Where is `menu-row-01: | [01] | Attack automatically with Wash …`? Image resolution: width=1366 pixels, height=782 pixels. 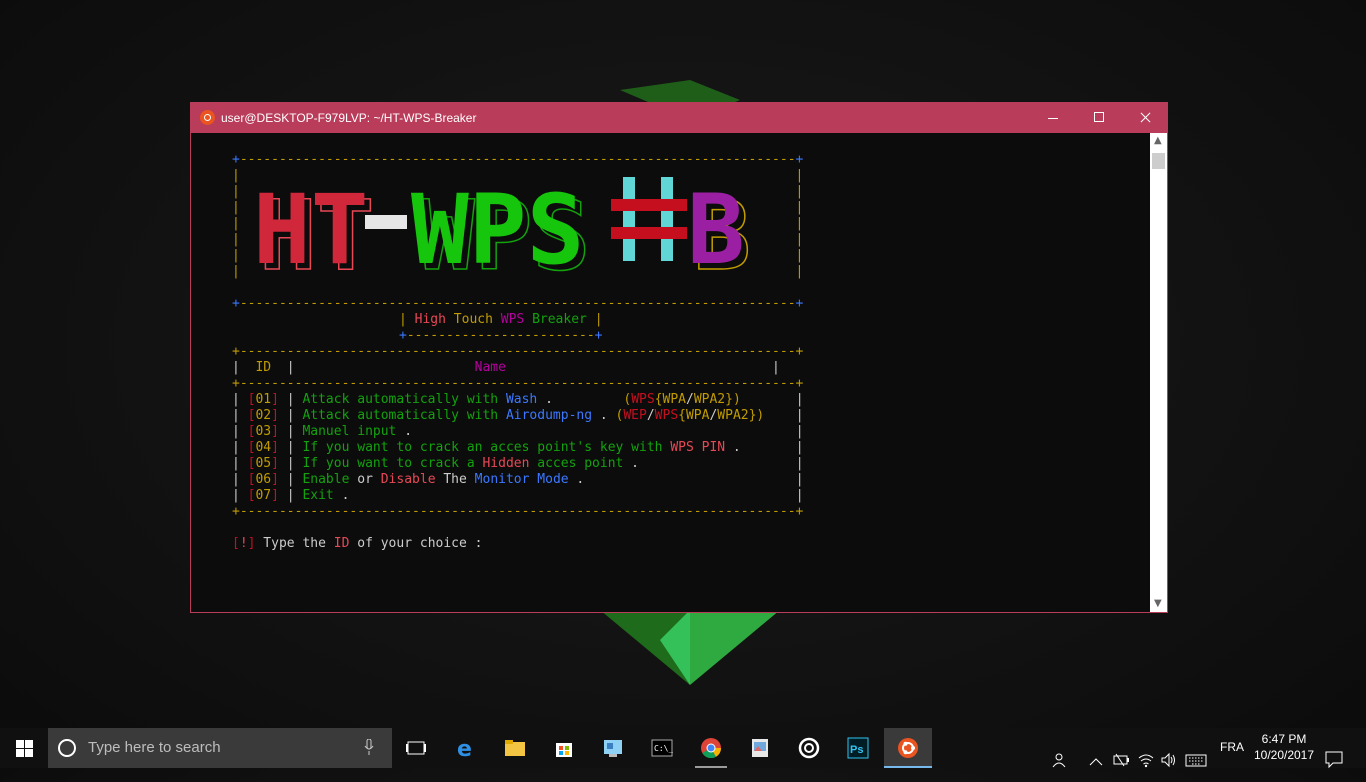 menu-row-01: | [01] | Attack automatically with Wash … is located at coordinates (486, 399).